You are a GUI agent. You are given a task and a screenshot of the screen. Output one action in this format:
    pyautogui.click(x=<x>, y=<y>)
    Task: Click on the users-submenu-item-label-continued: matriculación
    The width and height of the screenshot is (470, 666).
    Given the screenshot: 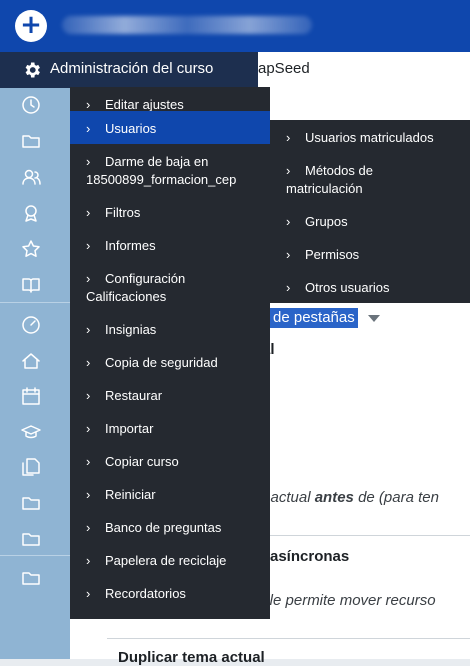 What is the action you would take?
    pyautogui.click(x=324, y=188)
    